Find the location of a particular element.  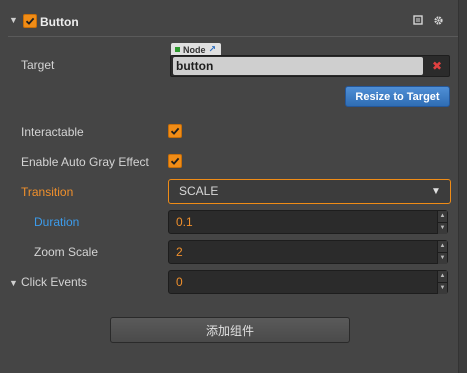

dropdown-arrow-icon: ▼ is located at coordinates (436, 191).